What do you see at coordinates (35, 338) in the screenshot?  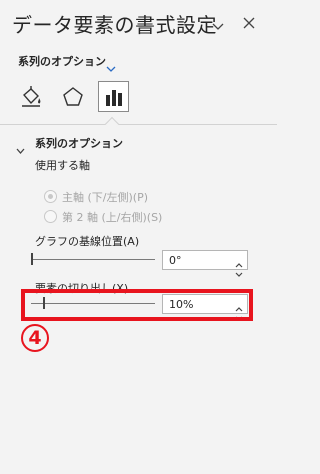 I see `step-number-badge: 4` at bounding box center [35, 338].